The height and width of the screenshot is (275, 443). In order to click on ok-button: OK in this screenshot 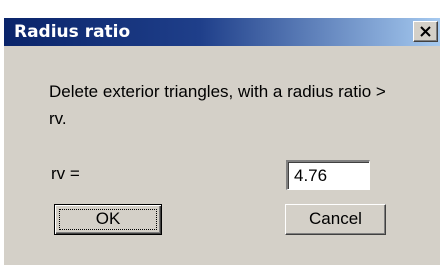, I will do `click(108, 219)`.